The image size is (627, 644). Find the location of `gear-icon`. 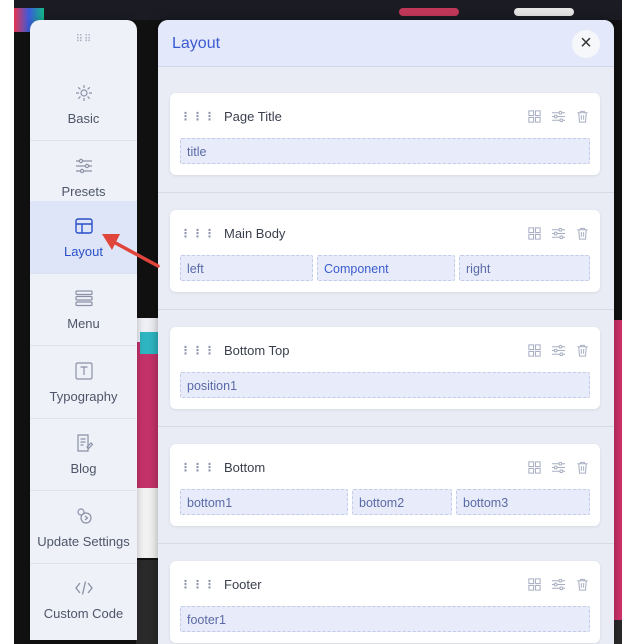

gear-icon is located at coordinates (83, 92).